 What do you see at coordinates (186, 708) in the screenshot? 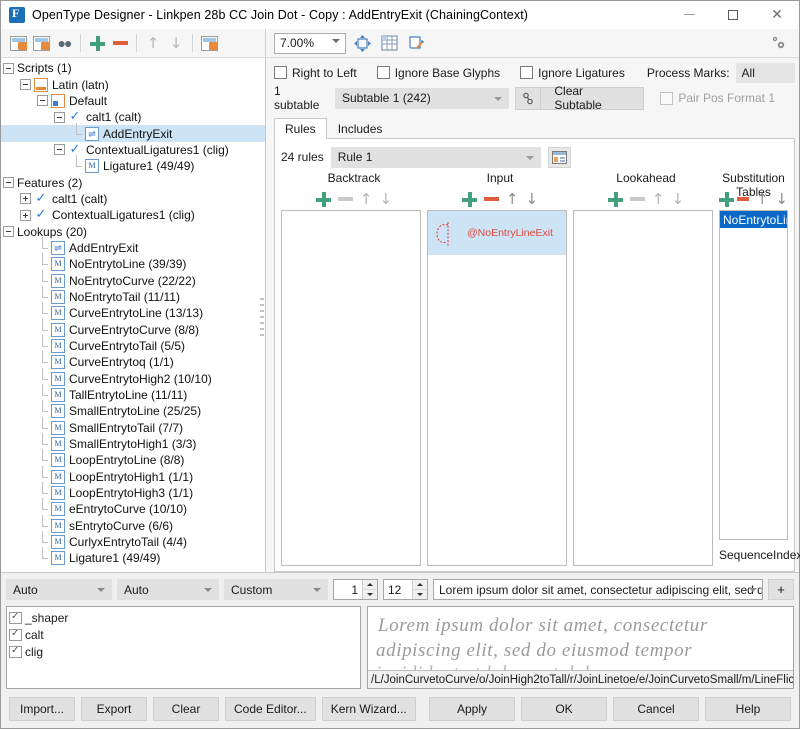
I see `clear-button: Clear` at bounding box center [186, 708].